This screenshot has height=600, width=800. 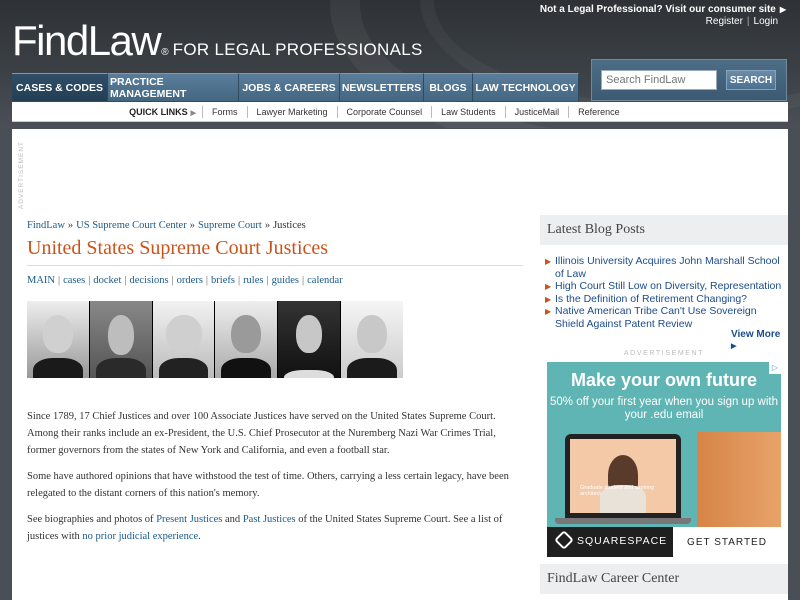 What do you see at coordinates (74, 280) in the screenshot?
I see `subnav-cases: cases` at bounding box center [74, 280].